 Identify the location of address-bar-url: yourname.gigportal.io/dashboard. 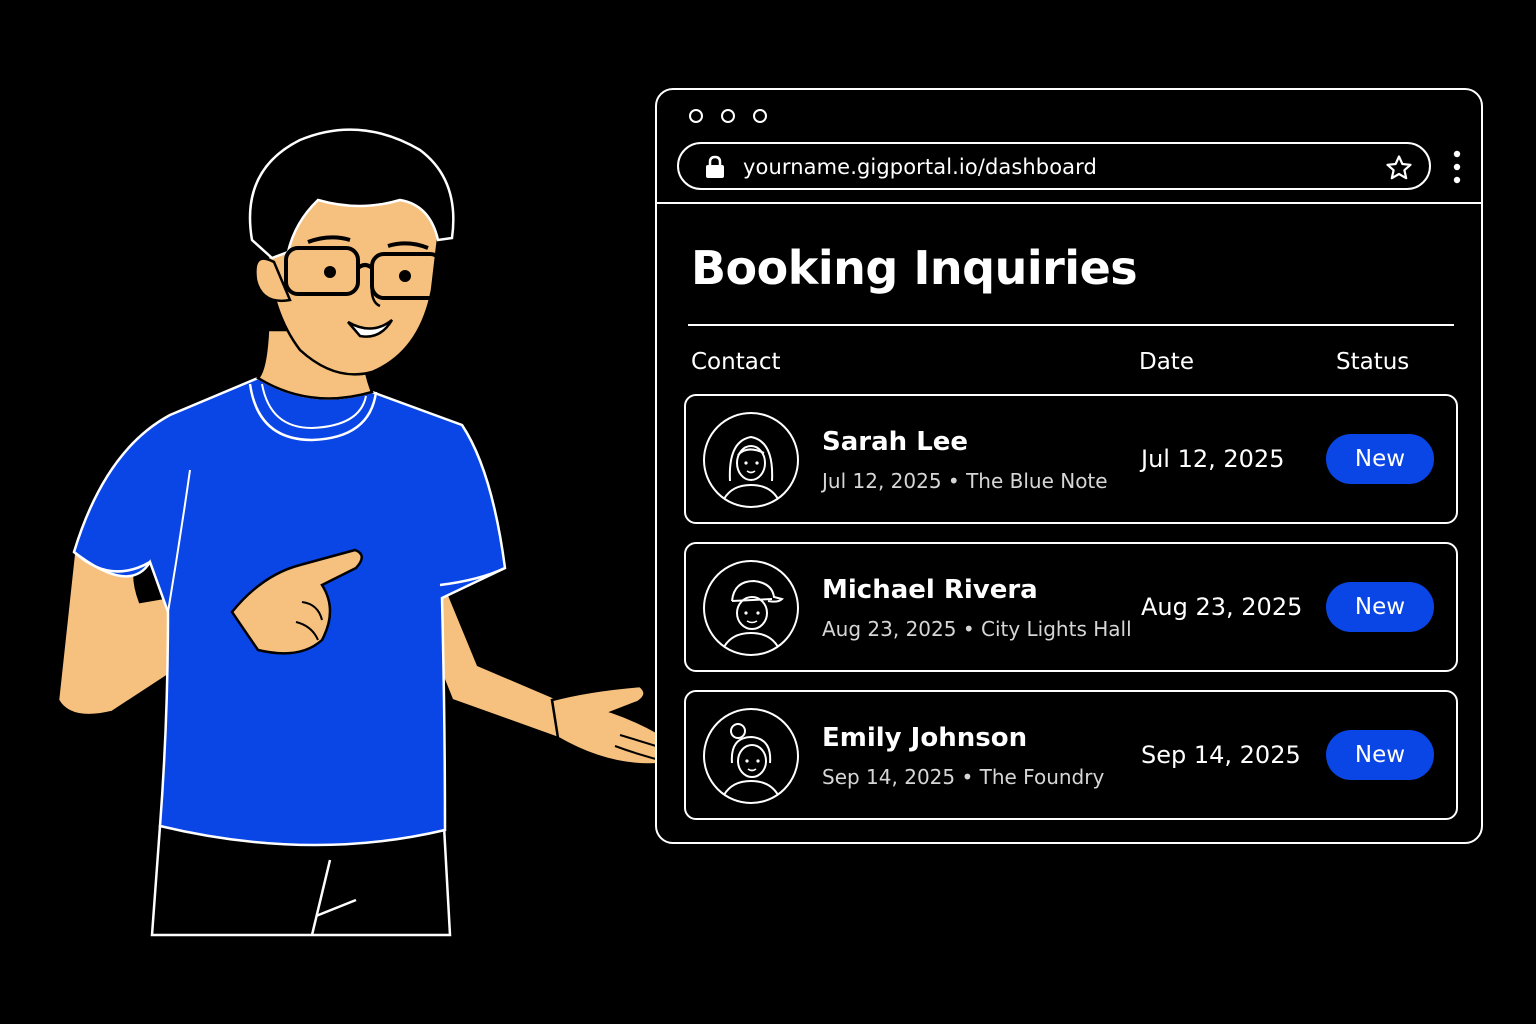
(920, 167).